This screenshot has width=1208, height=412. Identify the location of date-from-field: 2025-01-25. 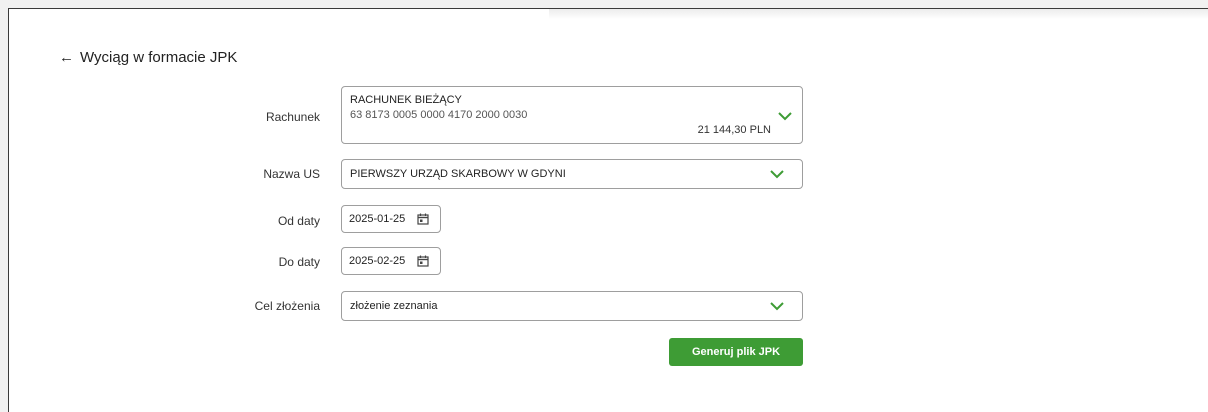
(391, 219).